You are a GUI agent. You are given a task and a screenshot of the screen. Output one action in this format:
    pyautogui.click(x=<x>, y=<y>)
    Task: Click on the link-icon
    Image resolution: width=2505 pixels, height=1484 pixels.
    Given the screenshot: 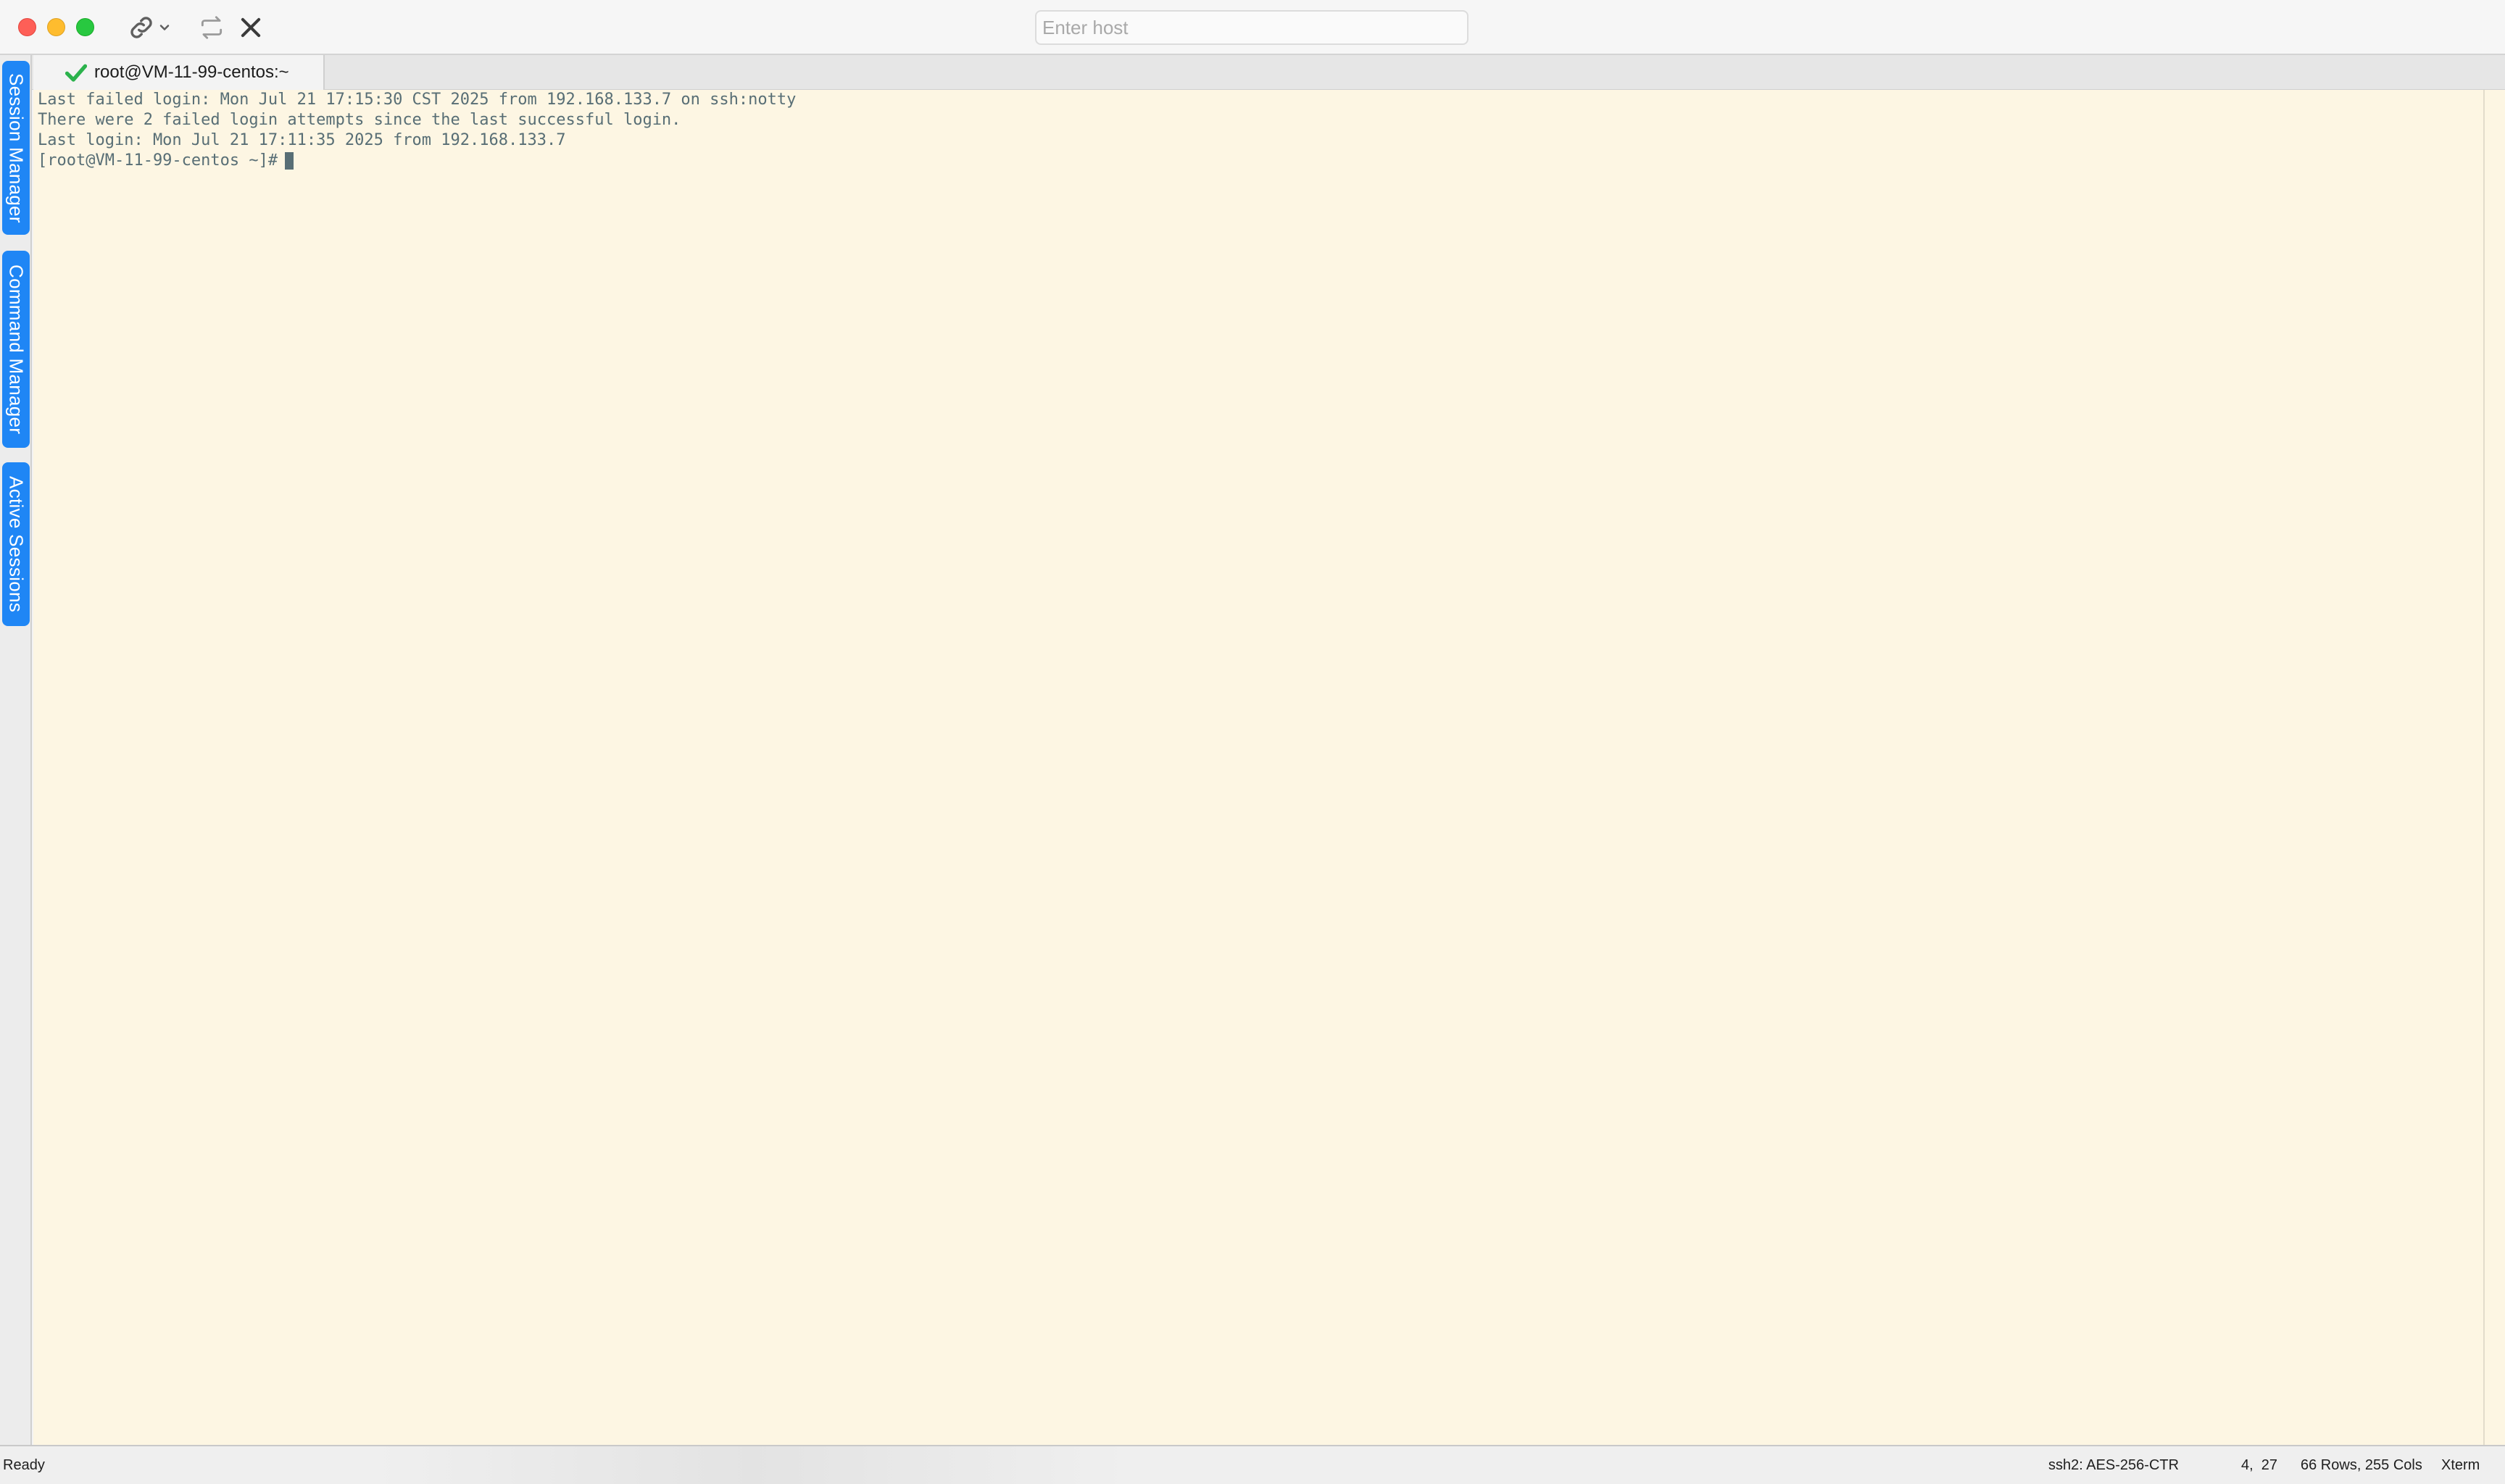 What is the action you would take?
    pyautogui.click(x=141, y=27)
    